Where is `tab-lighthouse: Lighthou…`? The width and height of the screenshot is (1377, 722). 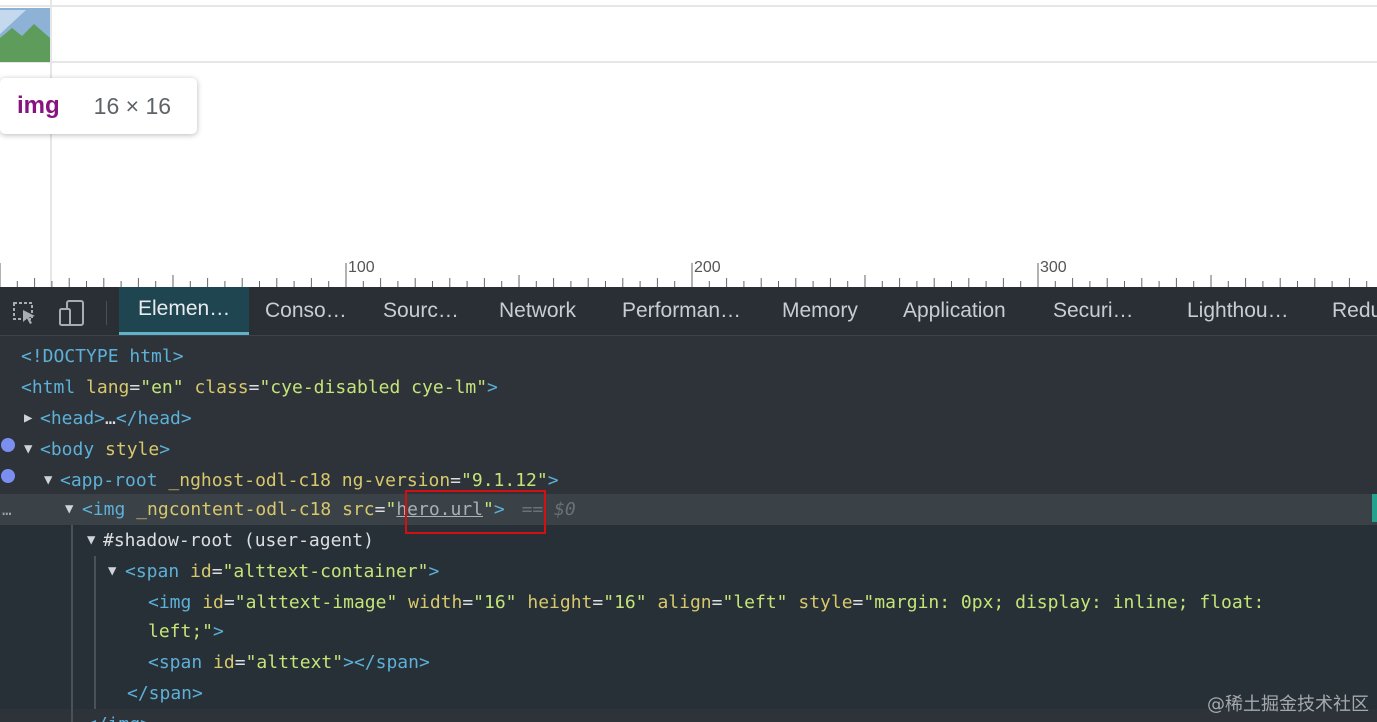
tab-lighthouse: Lighthou… is located at coordinates (1238, 311).